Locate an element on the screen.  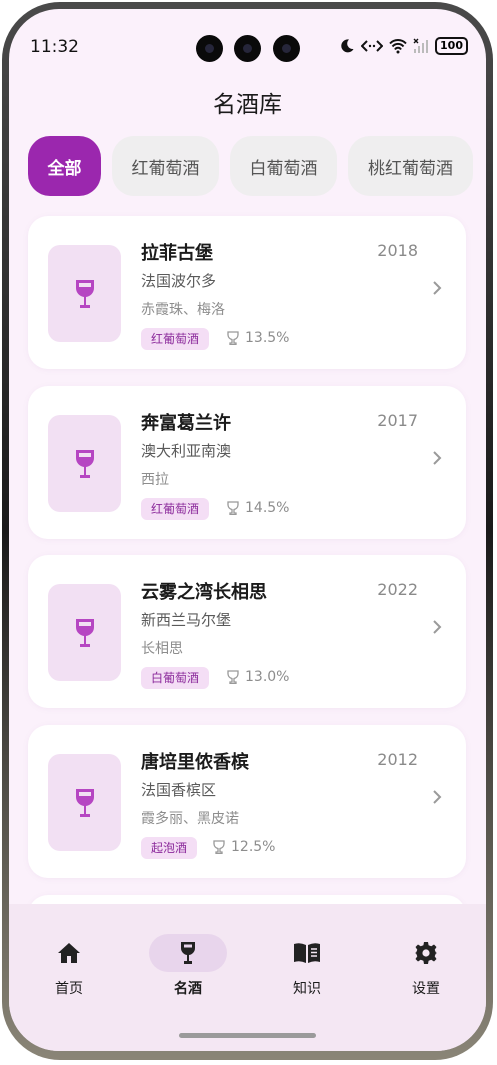
book-icon is located at coordinates (307, 953).